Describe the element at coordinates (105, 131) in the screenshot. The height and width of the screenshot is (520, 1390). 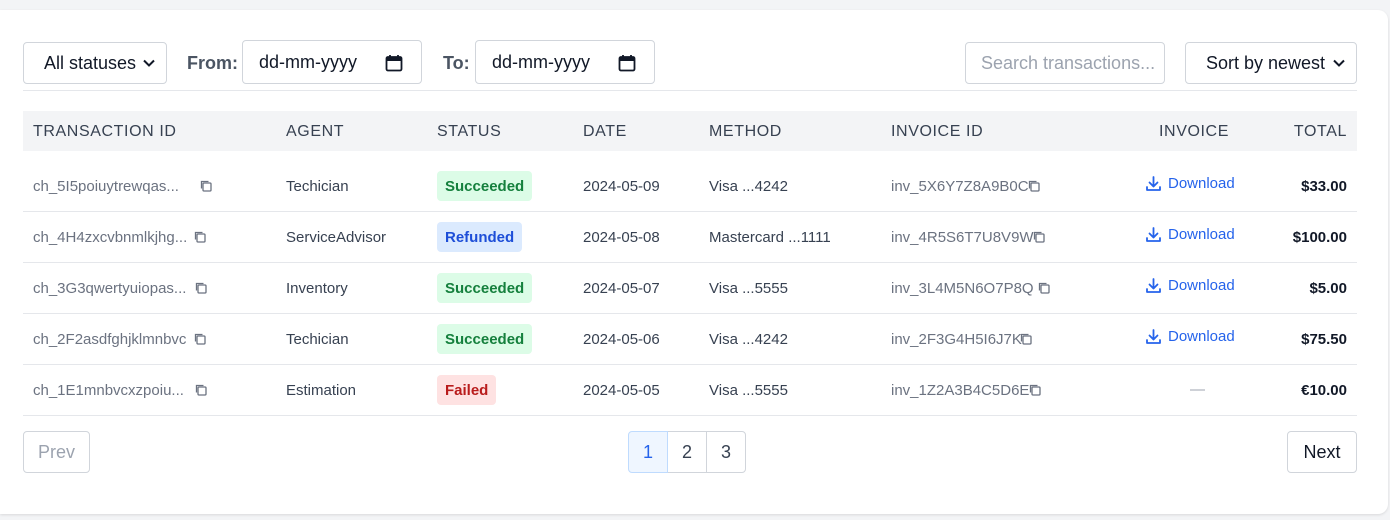
I see `header-transaction-id: TRANSACTION ID` at that location.